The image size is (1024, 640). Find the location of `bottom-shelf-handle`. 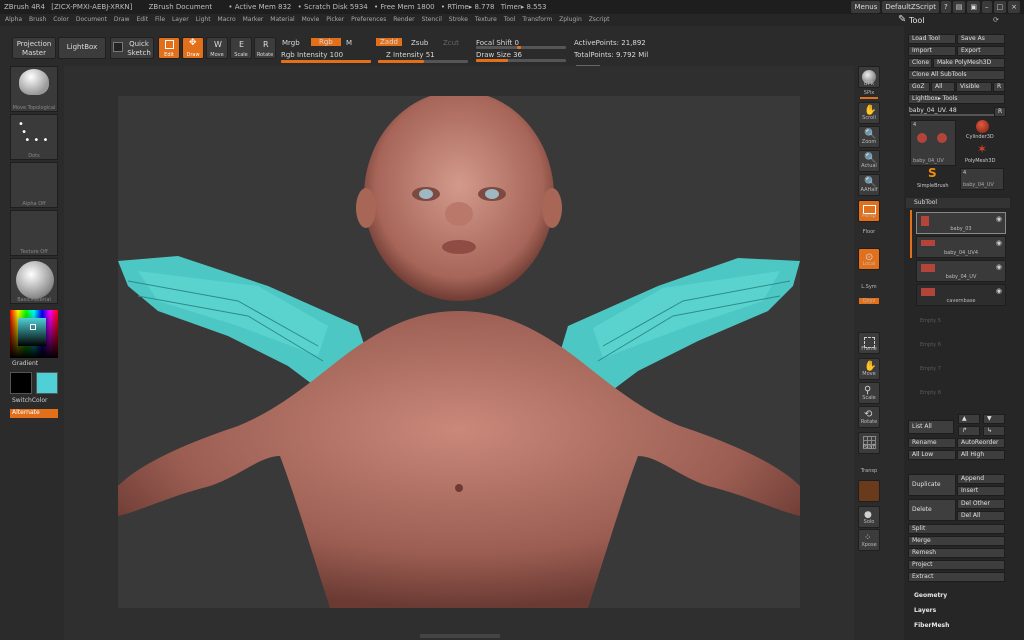

bottom-shelf-handle is located at coordinates (460, 636).